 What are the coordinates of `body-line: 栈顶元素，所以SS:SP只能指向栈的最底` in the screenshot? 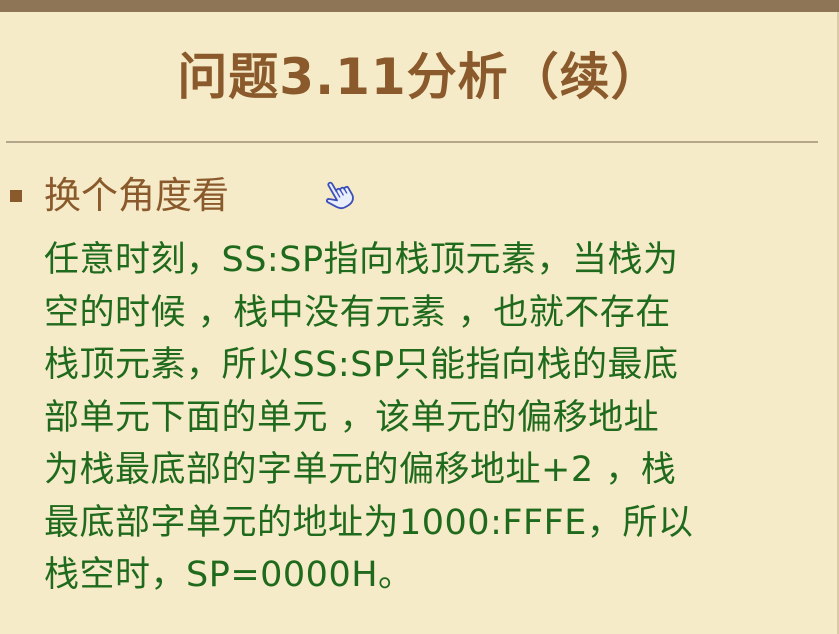 It's located at (361, 365).